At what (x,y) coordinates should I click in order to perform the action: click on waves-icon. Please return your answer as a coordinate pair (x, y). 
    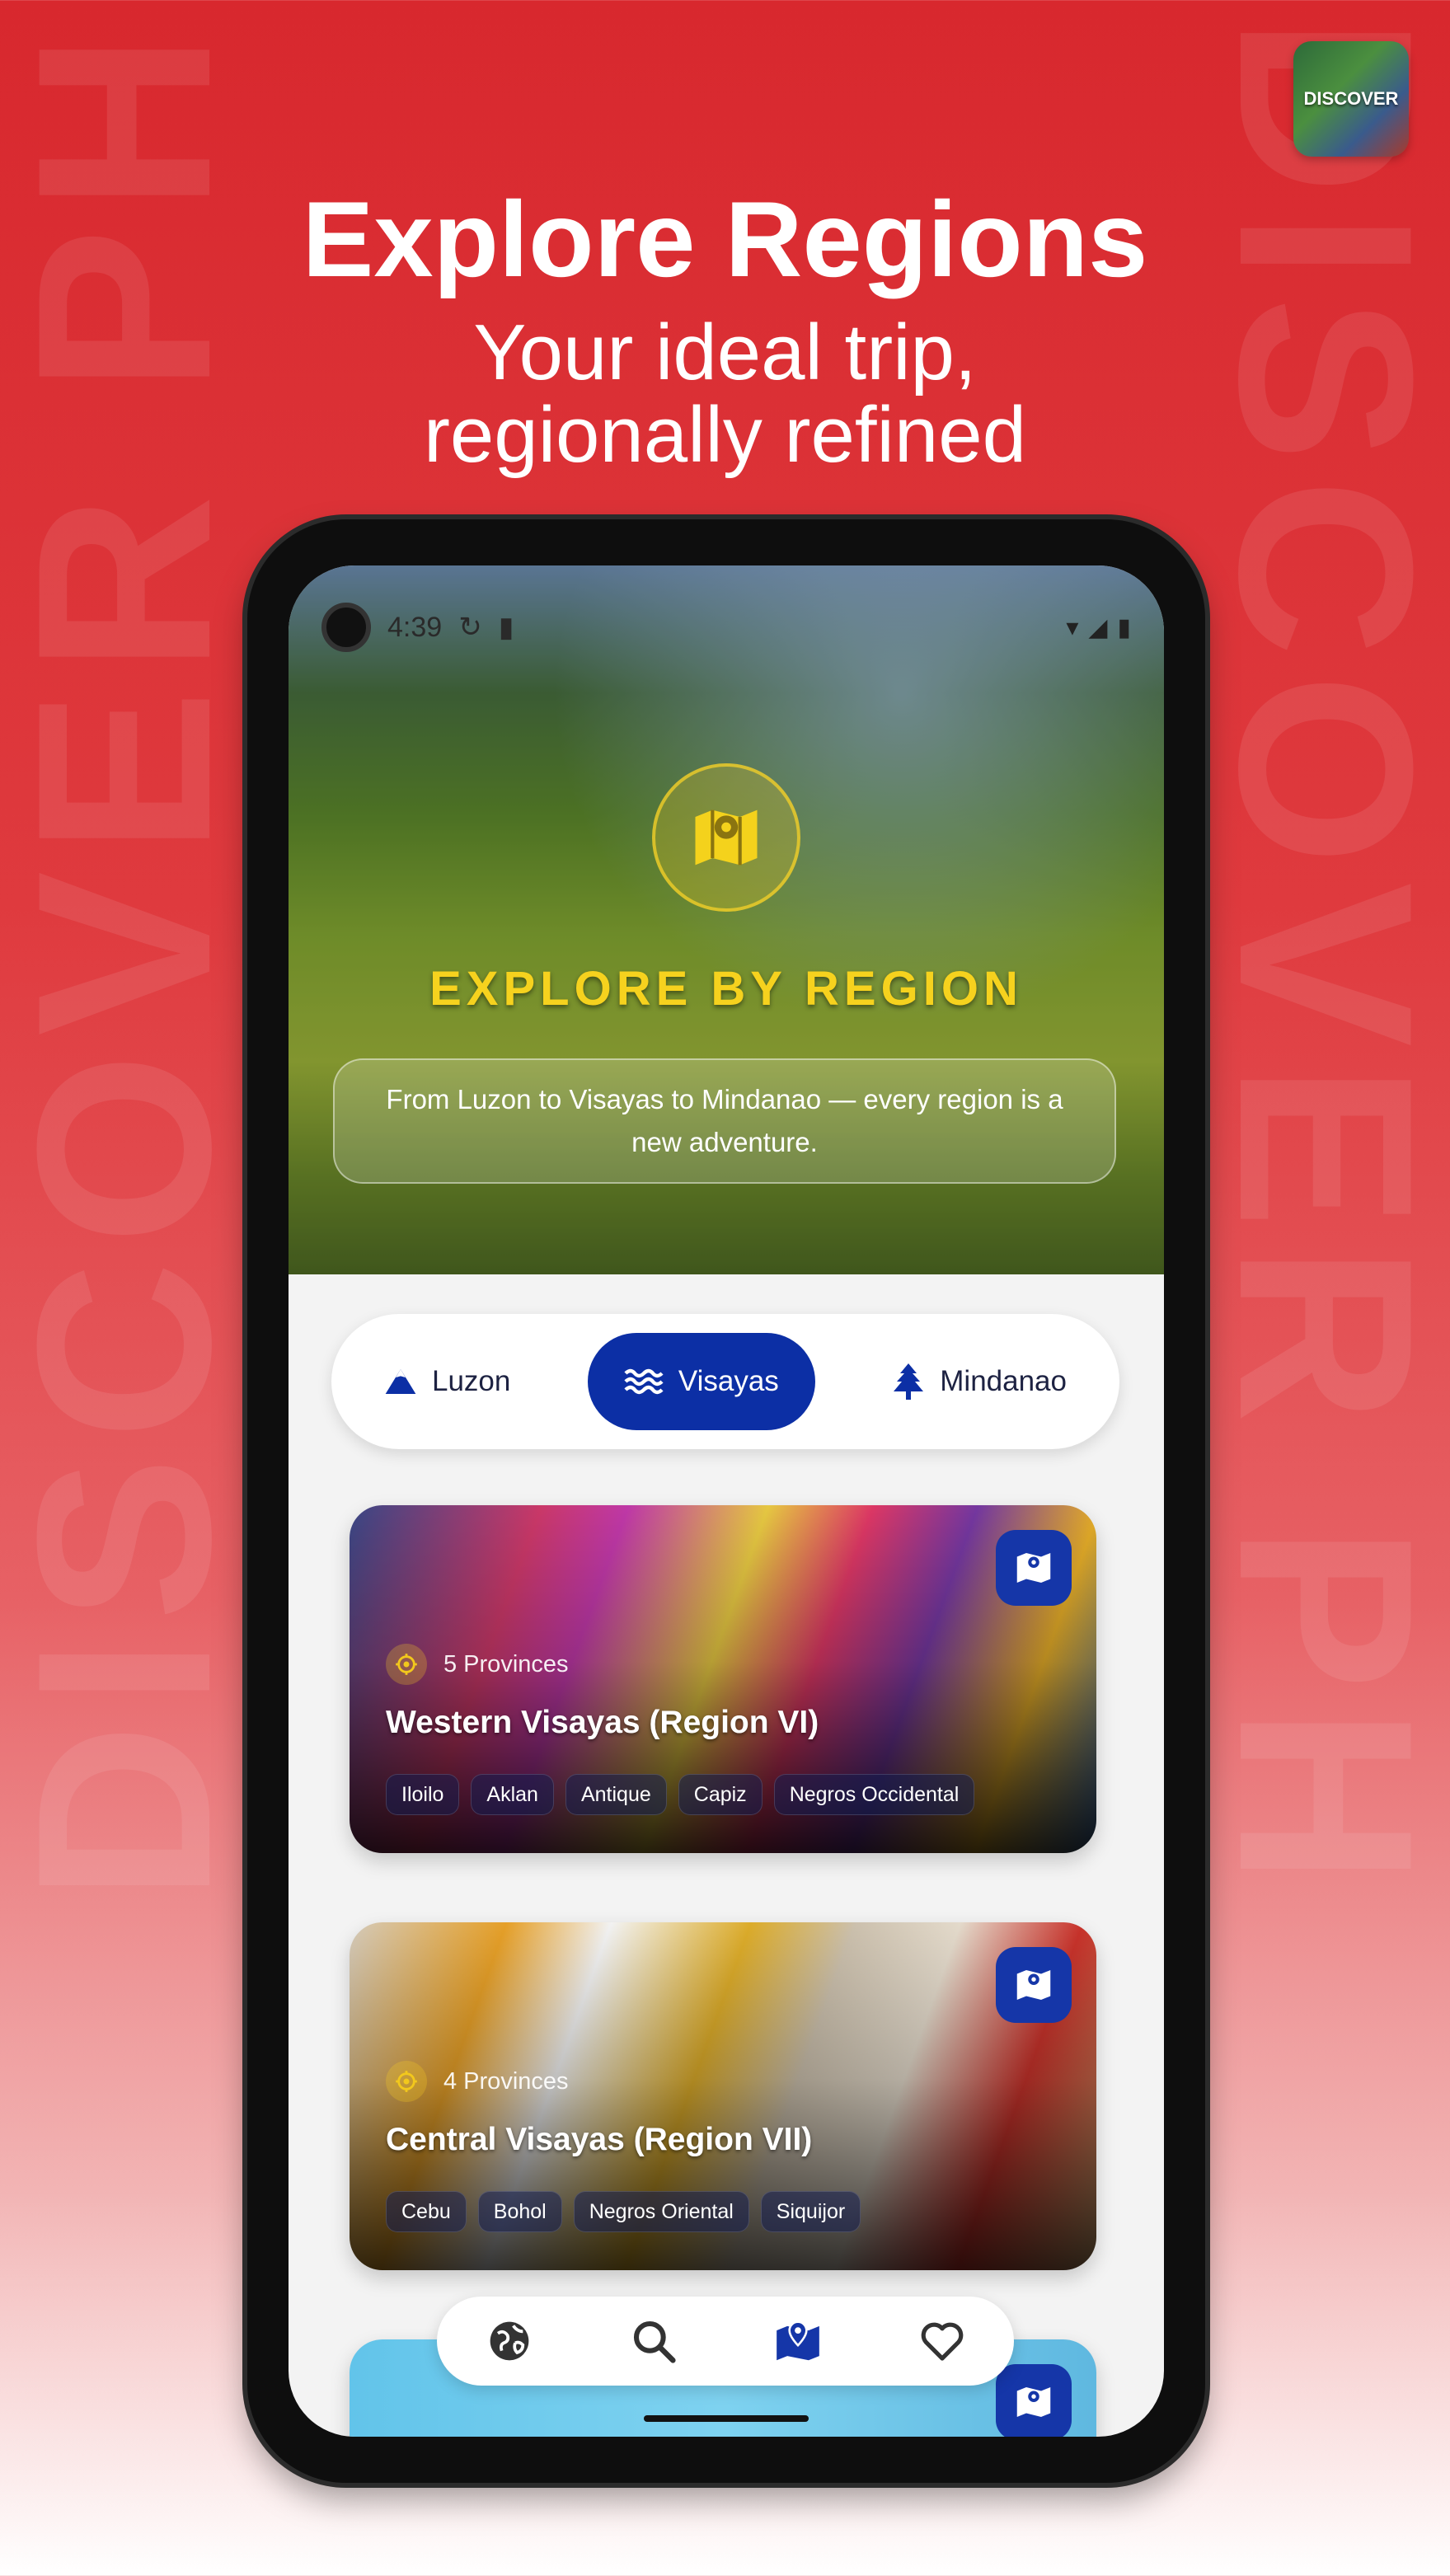
    Looking at the image, I should click on (644, 1382).